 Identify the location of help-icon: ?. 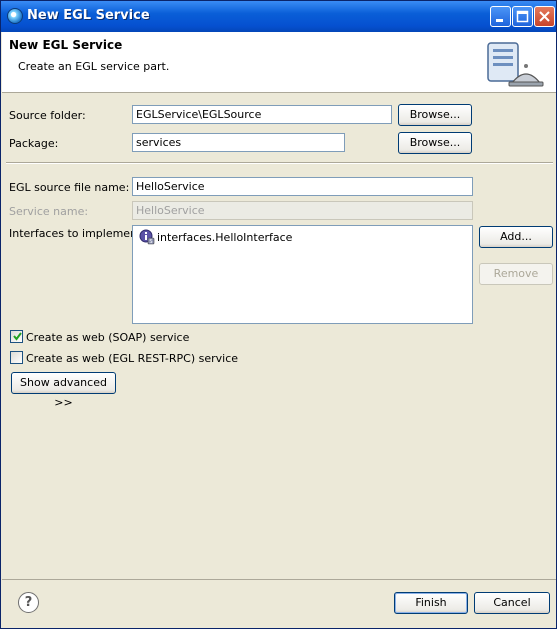
(28, 602).